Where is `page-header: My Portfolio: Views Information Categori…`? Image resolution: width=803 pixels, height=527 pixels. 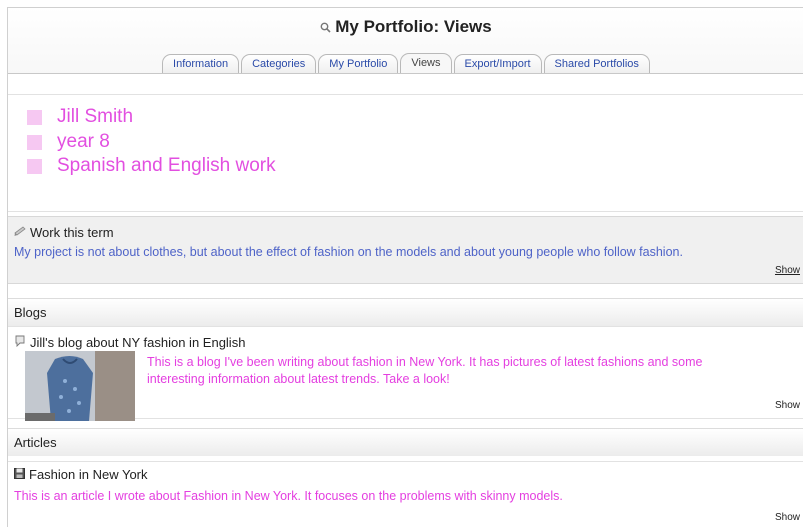 page-header: My Portfolio: Views Information Categori… is located at coordinates (405, 41).